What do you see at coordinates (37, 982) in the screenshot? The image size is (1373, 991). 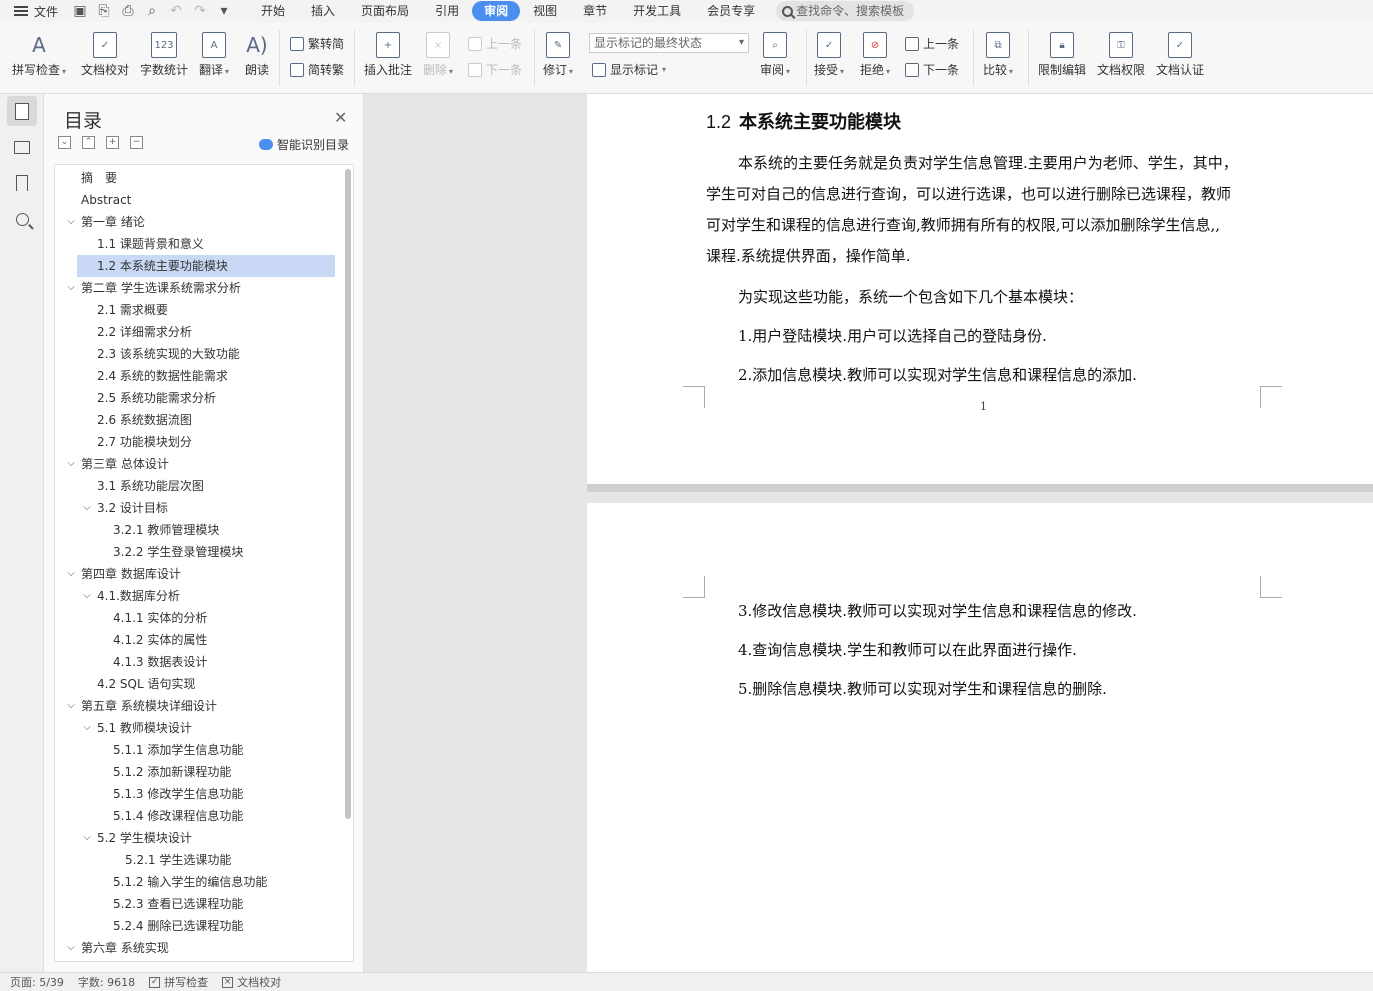 I see `page-indicator: 页面: 5/39` at bounding box center [37, 982].